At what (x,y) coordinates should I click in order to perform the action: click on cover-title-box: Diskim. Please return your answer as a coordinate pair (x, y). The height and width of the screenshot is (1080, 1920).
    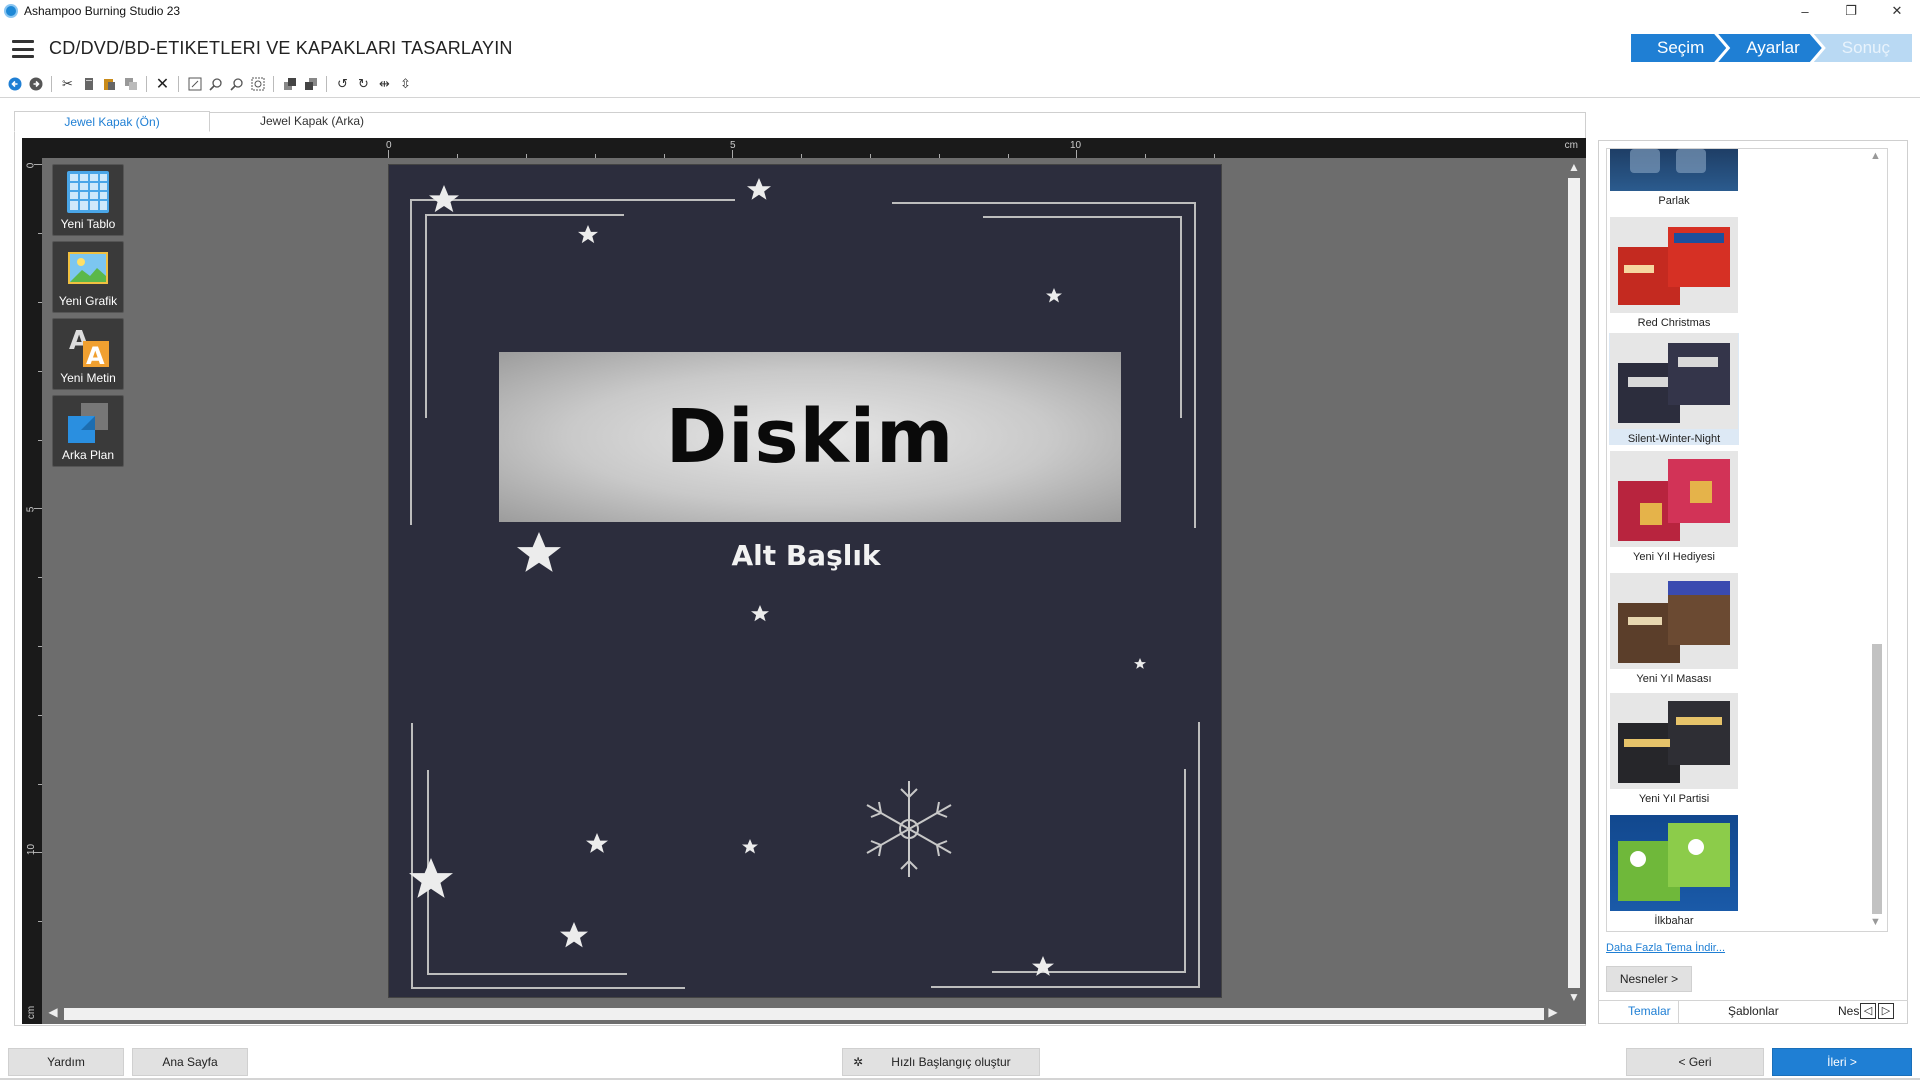
    Looking at the image, I should click on (810, 437).